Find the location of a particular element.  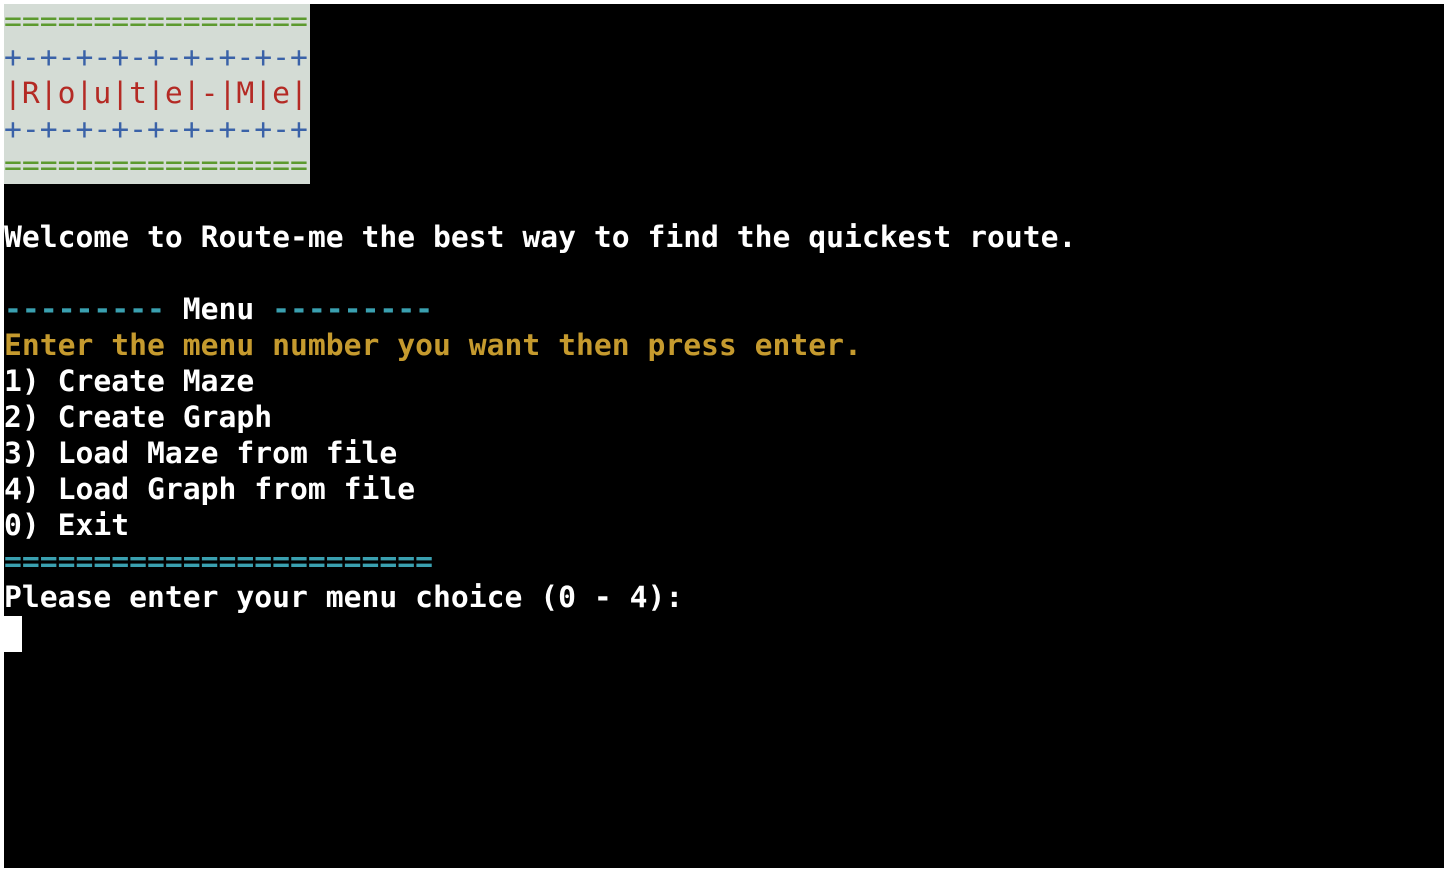

menu-item-load-graph: 4) Load Graph from file is located at coordinates (210, 489).